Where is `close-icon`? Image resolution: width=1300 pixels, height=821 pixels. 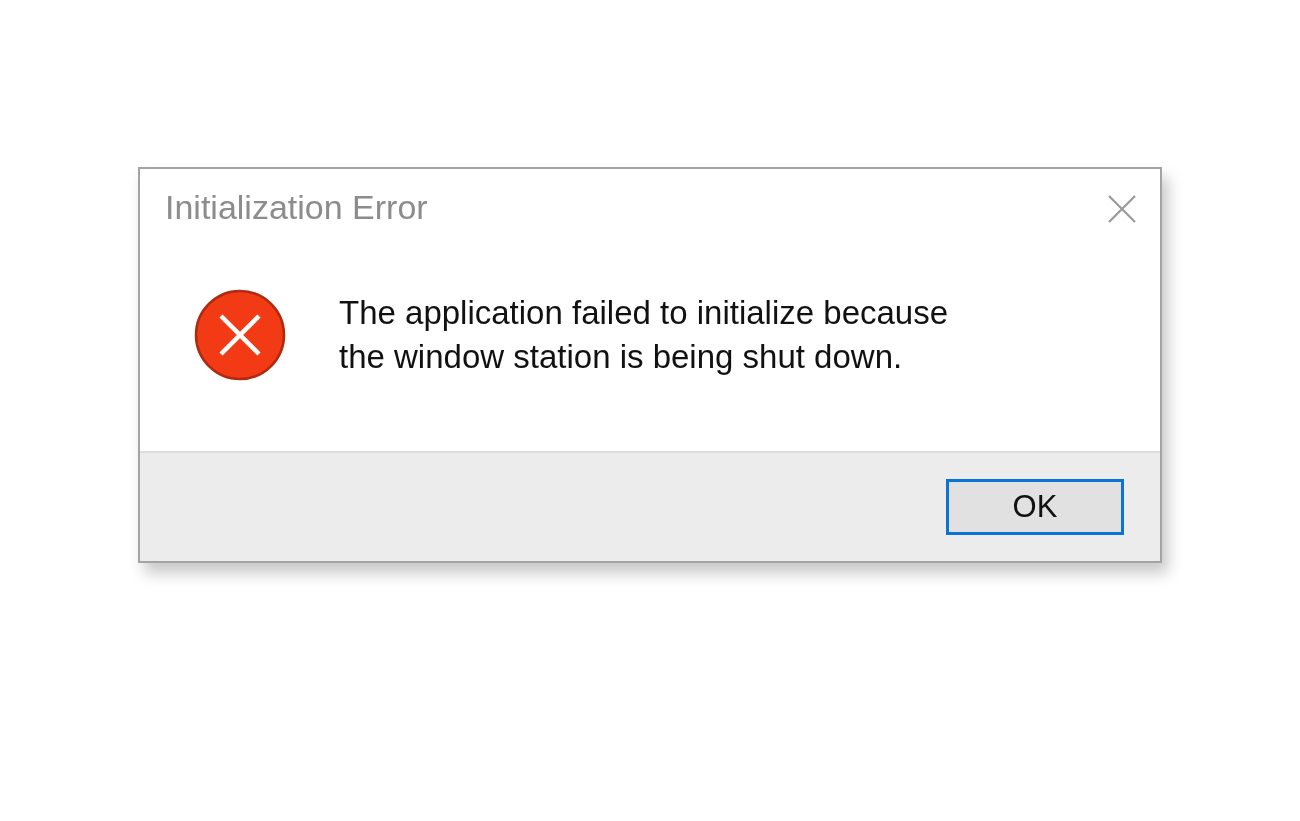
close-icon is located at coordinates (1122, 209).